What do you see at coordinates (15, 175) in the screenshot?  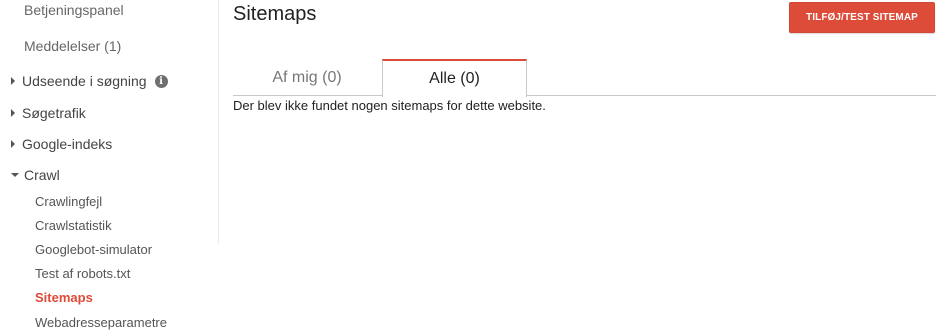 I see `caret-down-icon` at bounding box center [15, 175].